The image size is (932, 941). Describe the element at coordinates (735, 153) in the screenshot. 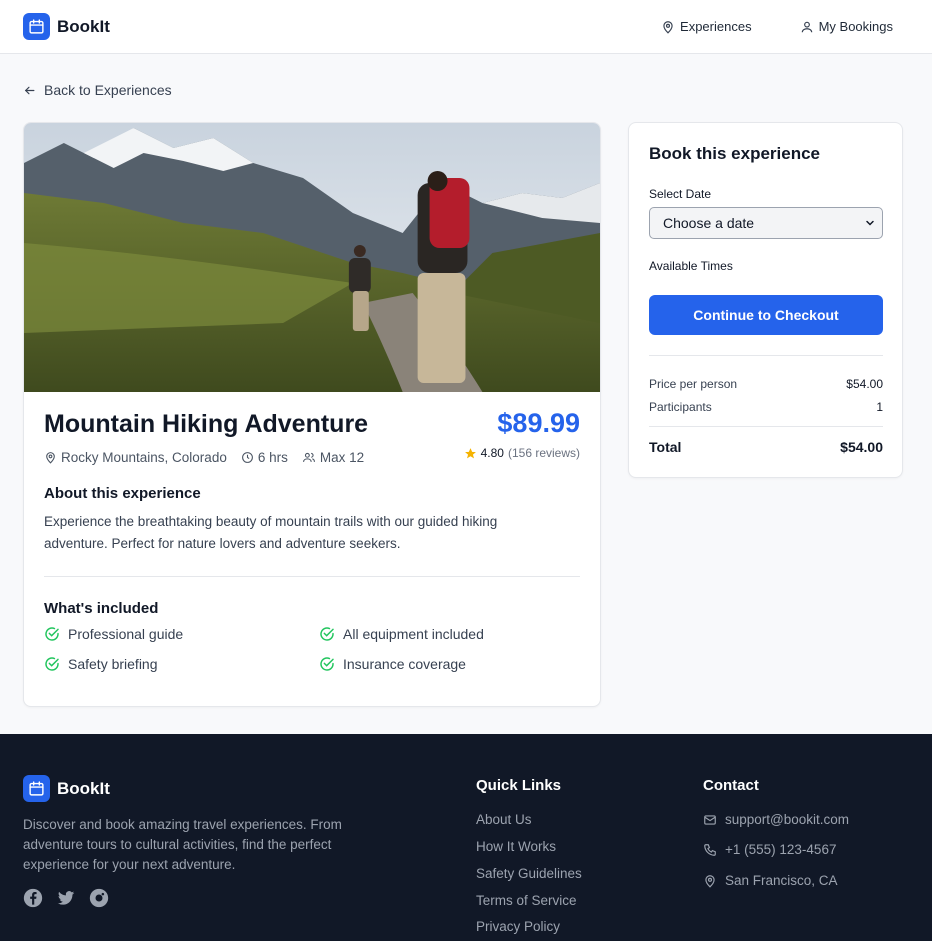

I see `booking-title: Book this experience` at that location.